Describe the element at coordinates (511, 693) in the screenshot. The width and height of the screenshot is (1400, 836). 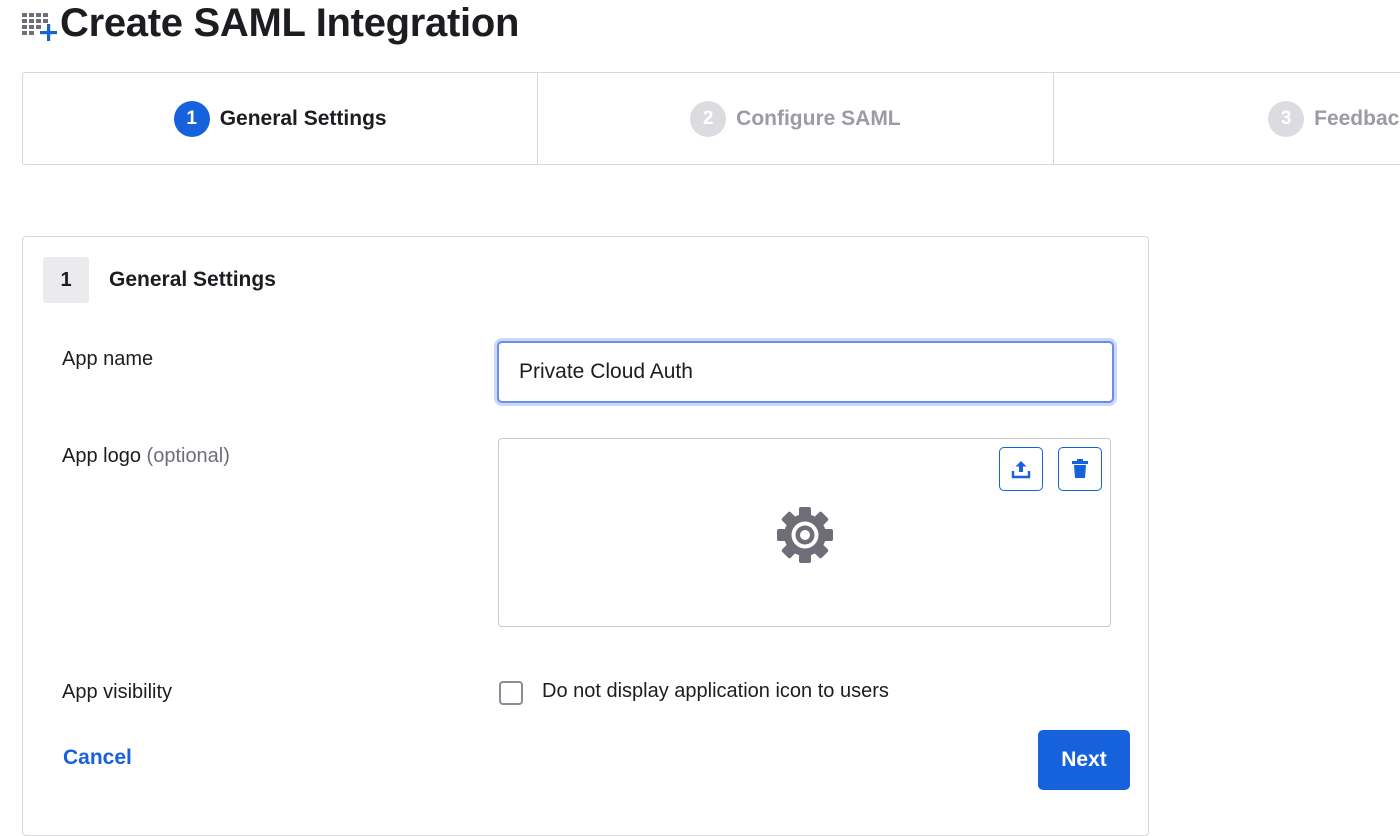
I see `hide-icon-checkbox` at that location.